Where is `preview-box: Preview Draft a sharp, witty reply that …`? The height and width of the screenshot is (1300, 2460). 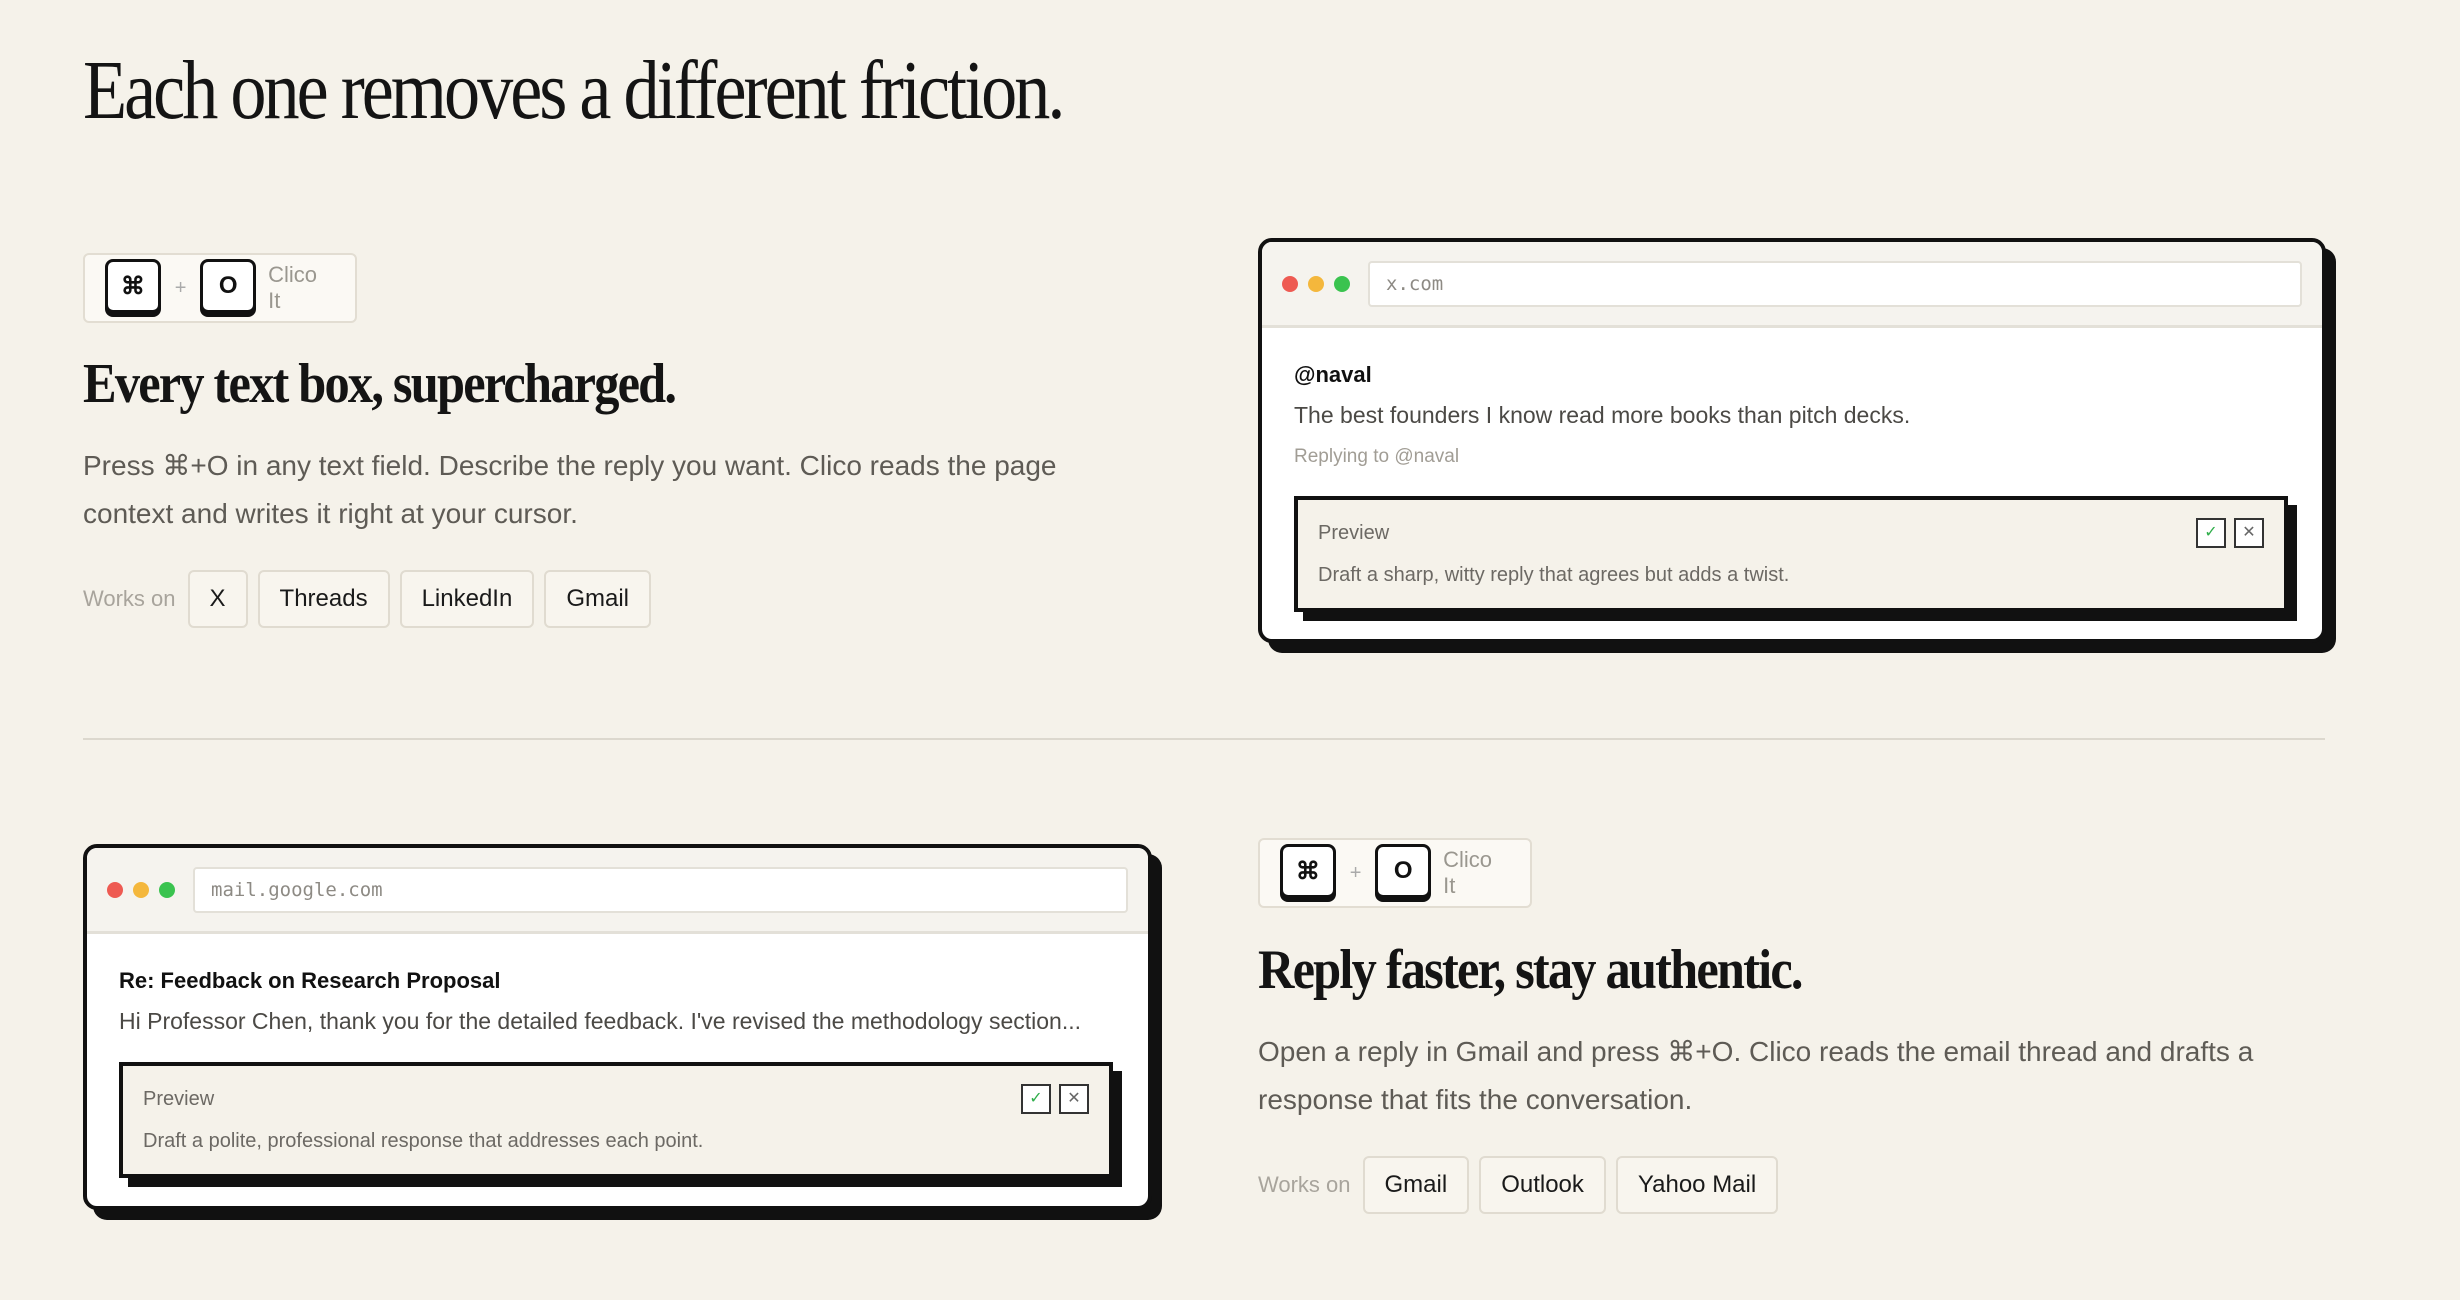
preview-box: Preview Draft a sharp, witty reply that … is located at coordinates (1791, 554).